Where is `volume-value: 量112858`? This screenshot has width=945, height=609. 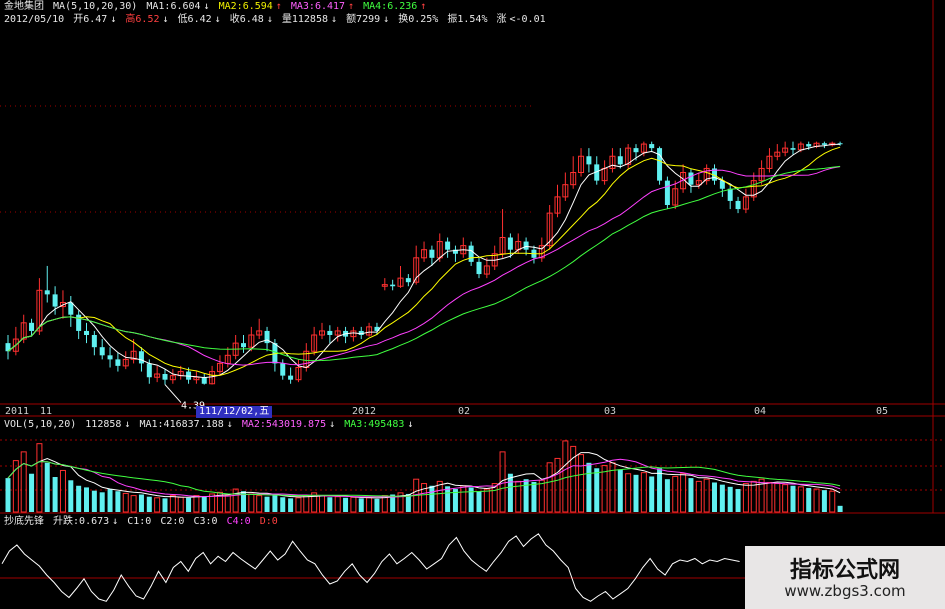
volume-value: 量112858 is located at coordinates (304, 19).